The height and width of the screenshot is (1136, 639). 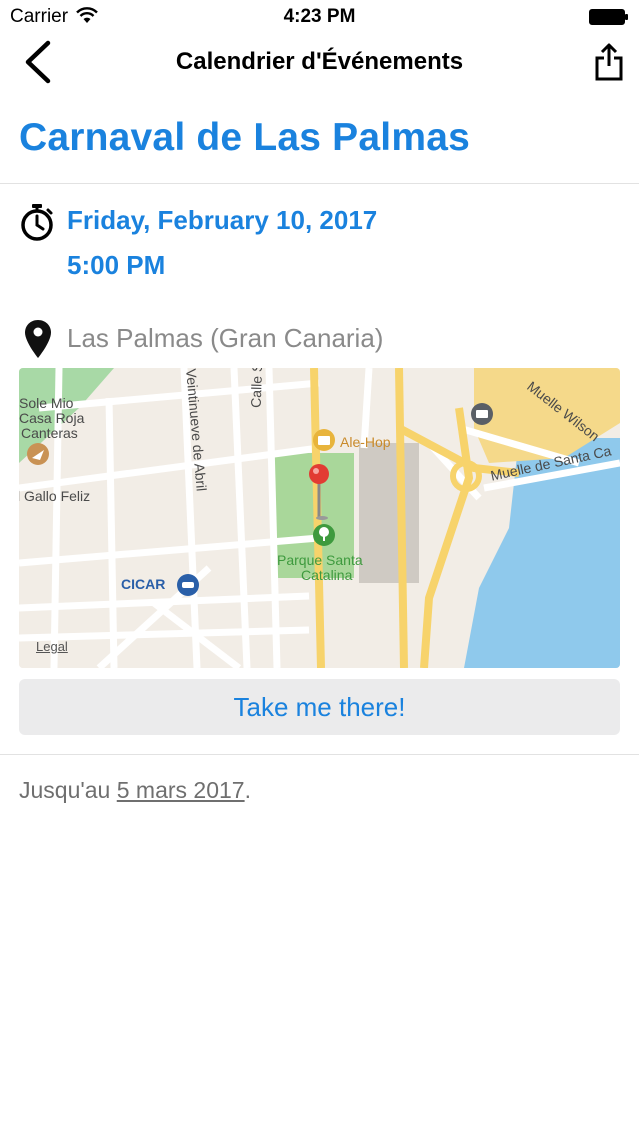 What do you see at coordinates (256, 388) in the screenshot?
I see `map-label: Calle S` at bounding box center [256, 388].